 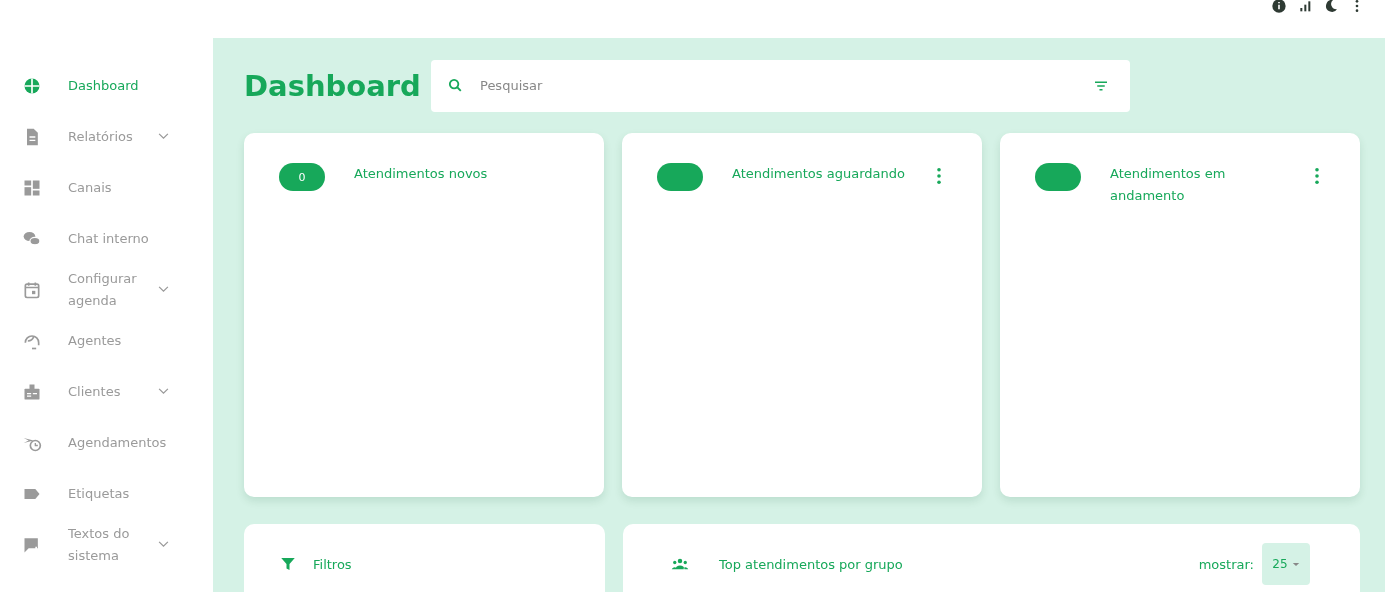 What do you see at coordinates (818, 174) in the screenshot?
I see `card-title: Atendimentos aguardando` at bounding box center [818, 174].